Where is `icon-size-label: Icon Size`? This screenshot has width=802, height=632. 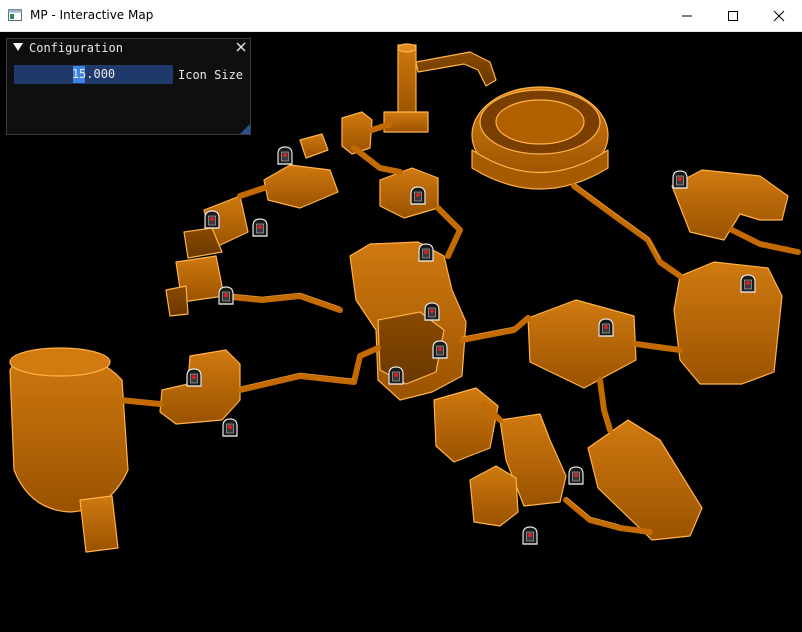 icon-size-label: Icon Size is located at coordinates (211, 75).